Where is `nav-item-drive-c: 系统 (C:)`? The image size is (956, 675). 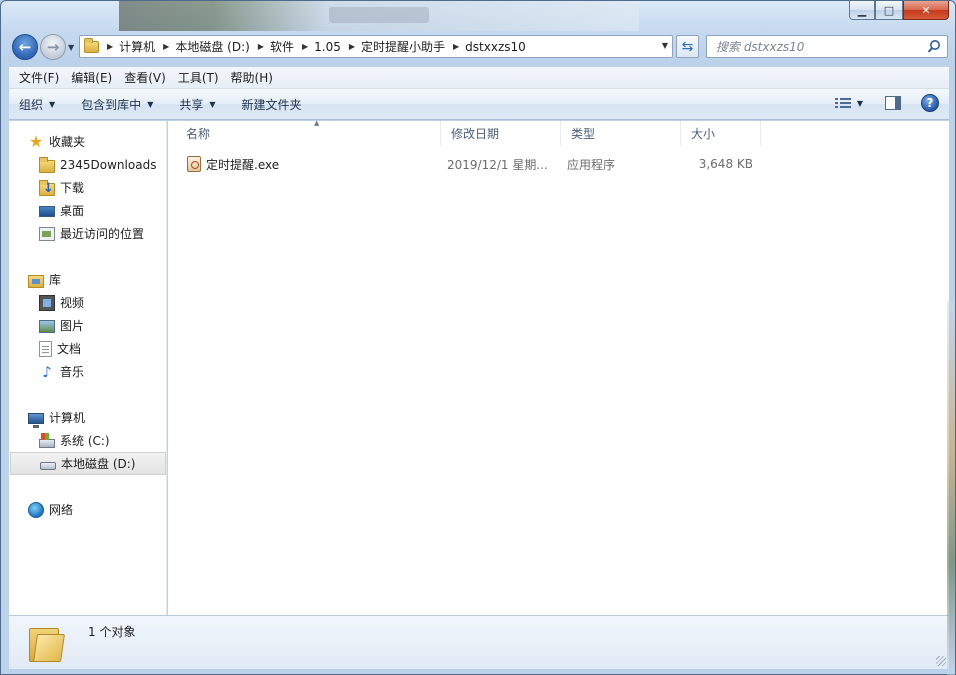 nav-item-drive-c: 系统 (C:) is located at coordinates (88, 440).